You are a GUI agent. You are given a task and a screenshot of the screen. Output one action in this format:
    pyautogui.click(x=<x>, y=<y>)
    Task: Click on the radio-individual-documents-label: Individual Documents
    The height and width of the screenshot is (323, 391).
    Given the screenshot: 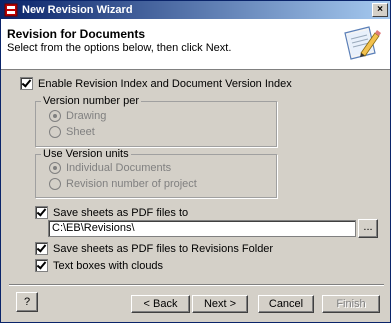 What is the action you would take?
    pyautogui.click(x=119, y=168)
    